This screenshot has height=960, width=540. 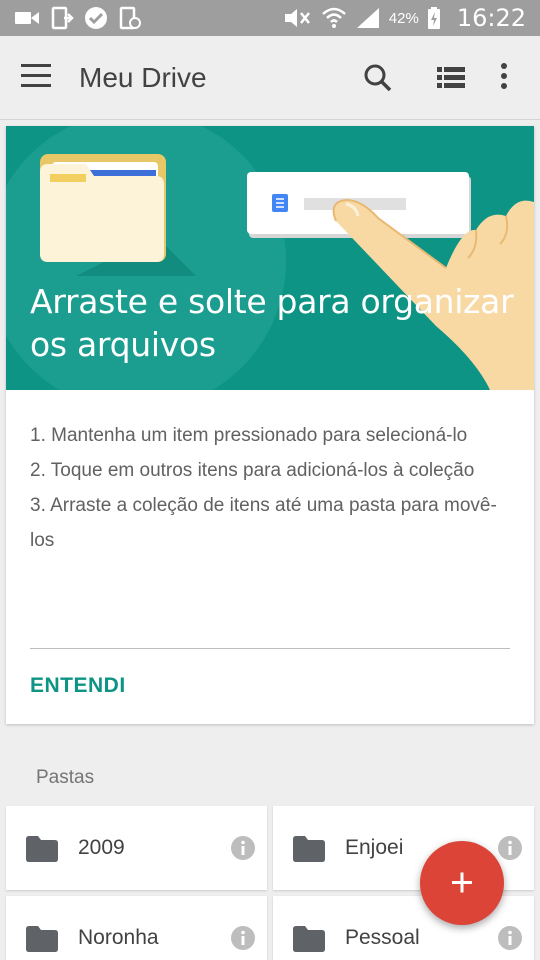 I want to click on screen-icon, so click(x=62, y=18).